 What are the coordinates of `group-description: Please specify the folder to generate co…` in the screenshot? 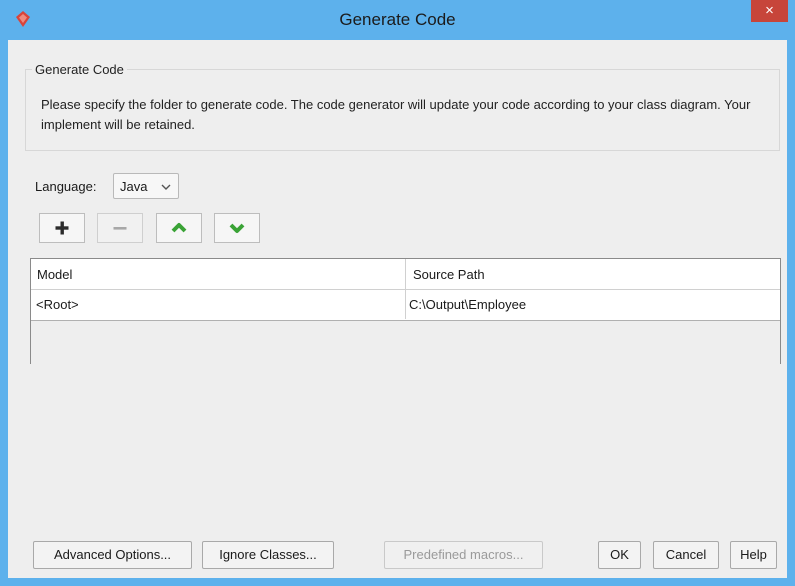 It's located at (396, 114).